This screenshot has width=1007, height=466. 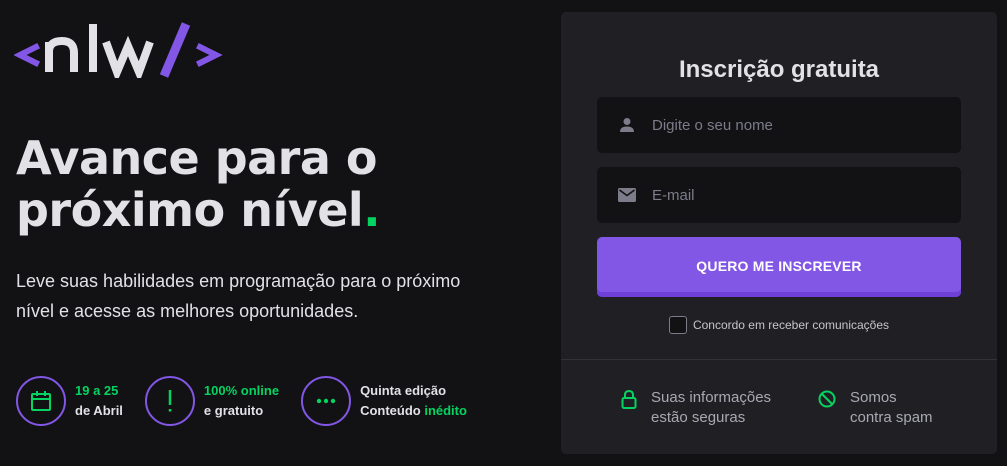 I want to click on subscribe-button: QUERO ME INSCREVER, so click(x=779, y=267).